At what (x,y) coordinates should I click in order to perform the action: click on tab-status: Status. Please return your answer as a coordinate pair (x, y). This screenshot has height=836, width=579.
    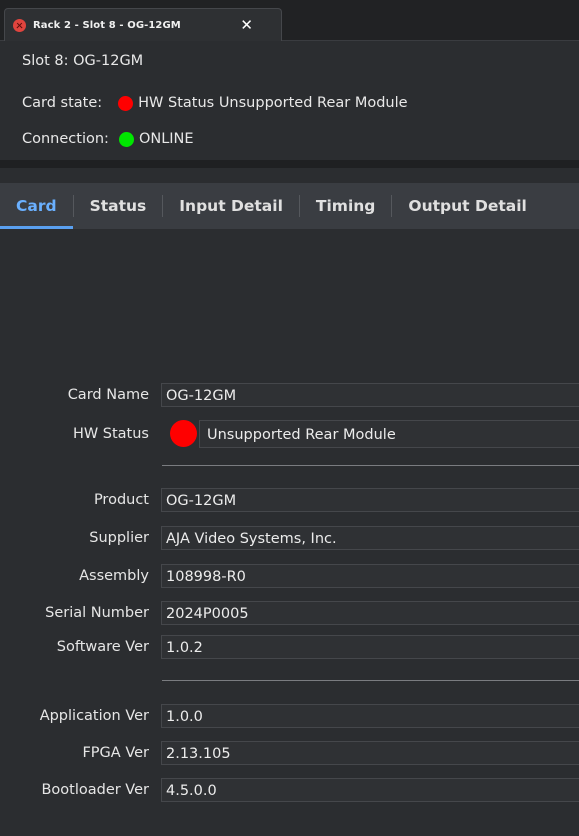
    Looking at the image, I should click on (118, 206).